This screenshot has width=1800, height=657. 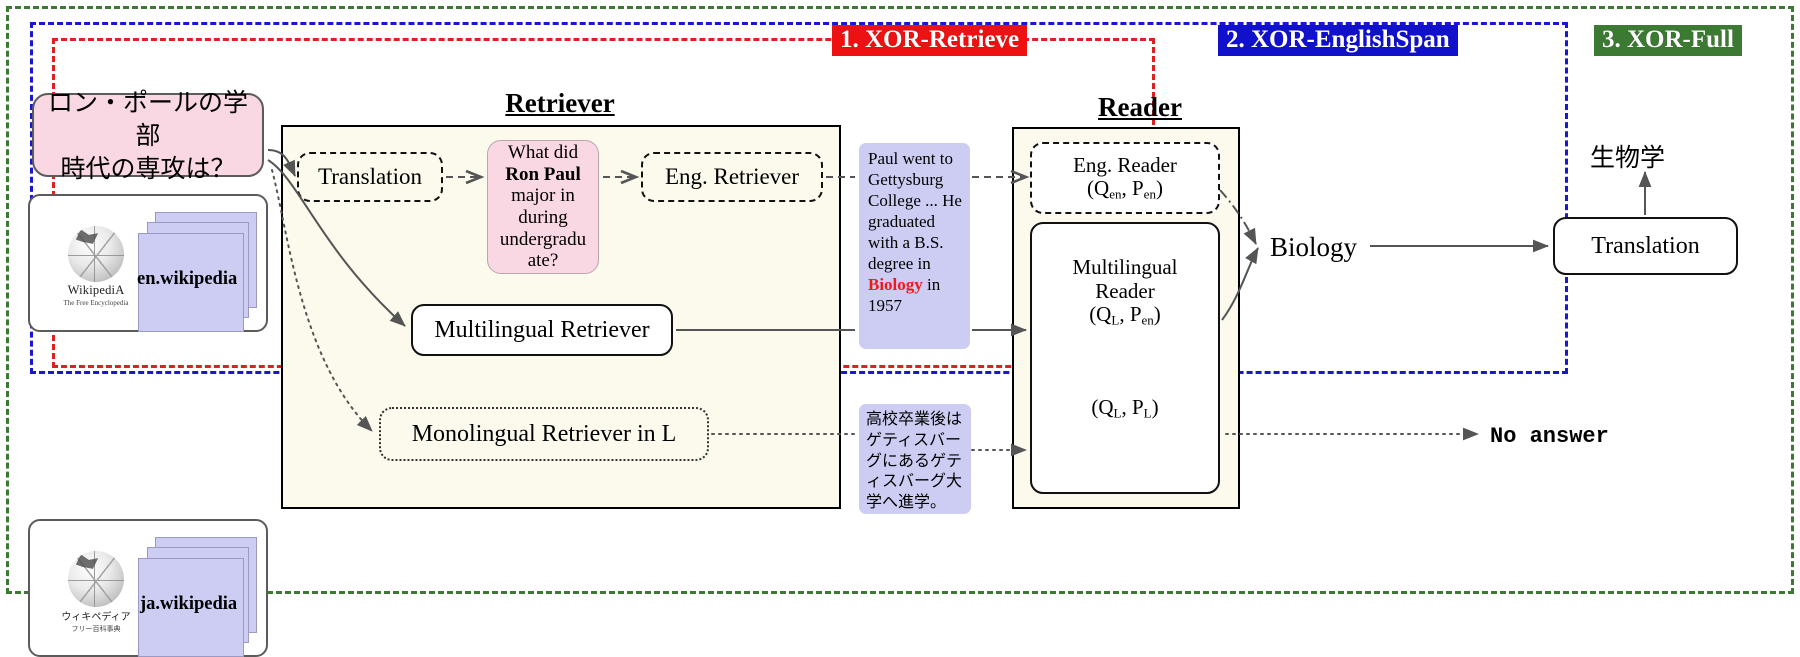 I want to click on task-label-xor-retrieve: 1. XOR-Retrieve, so click(x=930, y=40).